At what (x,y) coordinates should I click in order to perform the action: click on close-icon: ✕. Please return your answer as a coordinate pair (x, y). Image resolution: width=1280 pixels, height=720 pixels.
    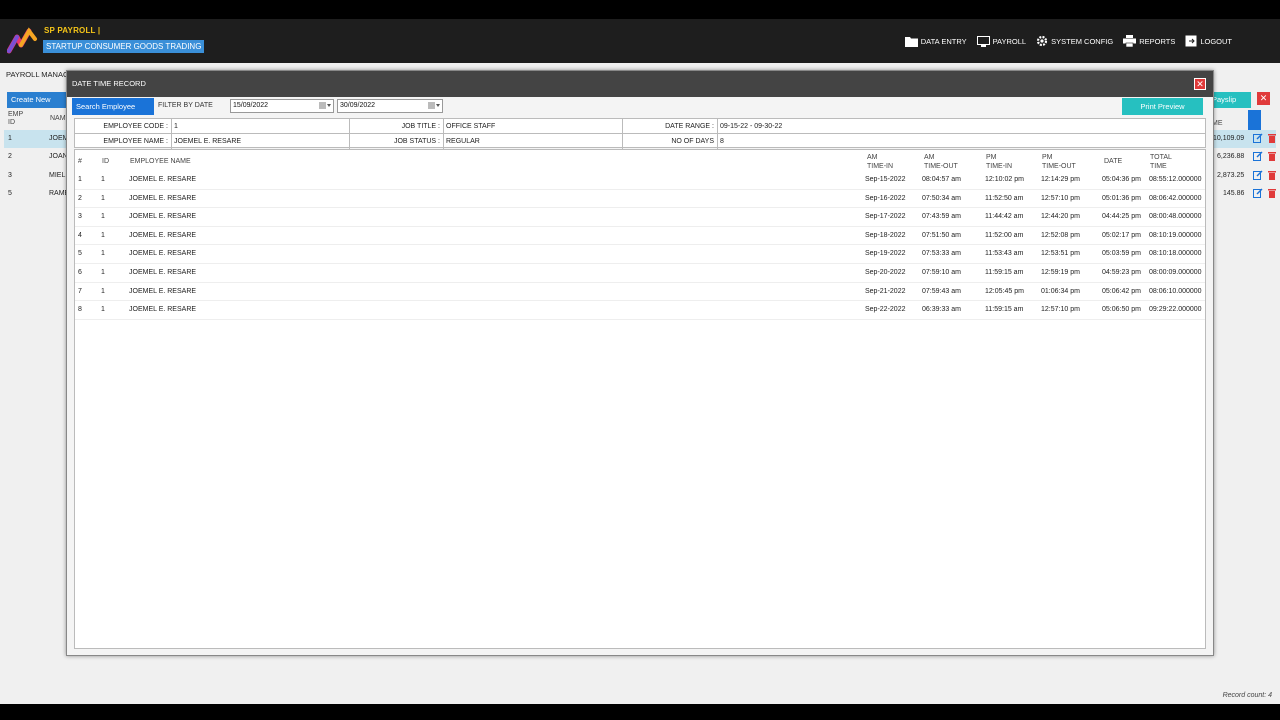
    Looking at the image, I should click on (1200, 84).